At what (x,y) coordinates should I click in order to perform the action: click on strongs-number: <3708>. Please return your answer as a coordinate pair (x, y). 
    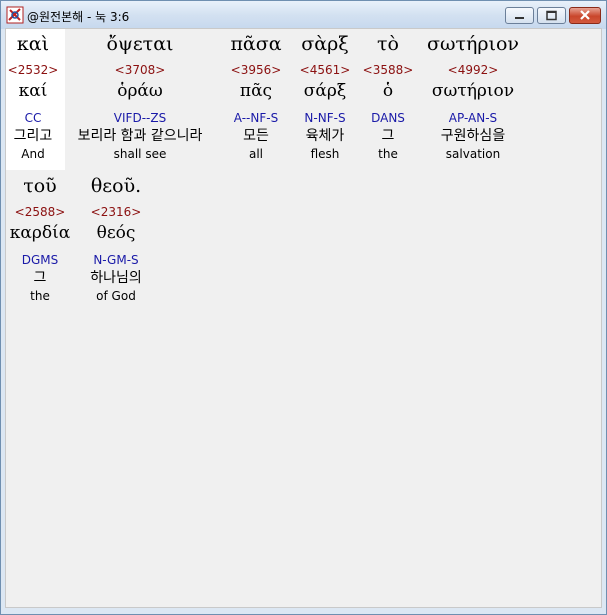
    Looking at the image, I should click on (140, 70).